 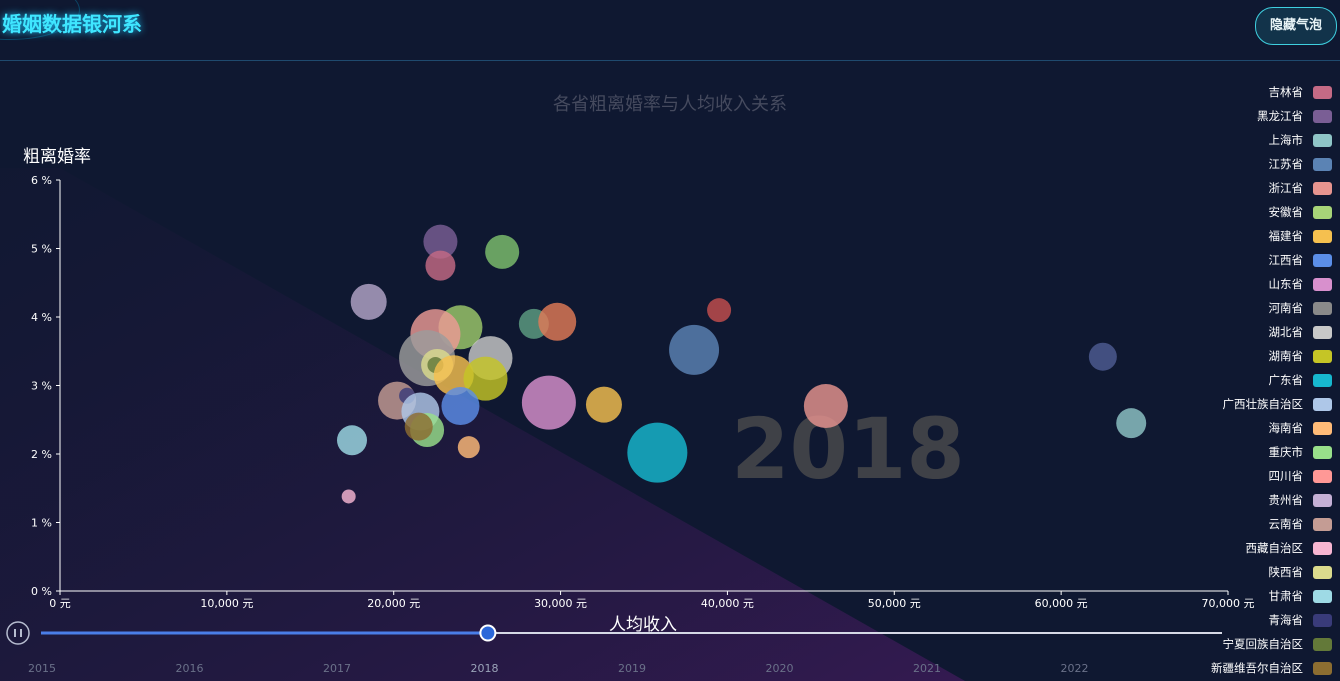 What do you see at coordinates (41, 249) in the screenshot?
I see `y-tick-label: 5 %` at bounding box center [41, 249].